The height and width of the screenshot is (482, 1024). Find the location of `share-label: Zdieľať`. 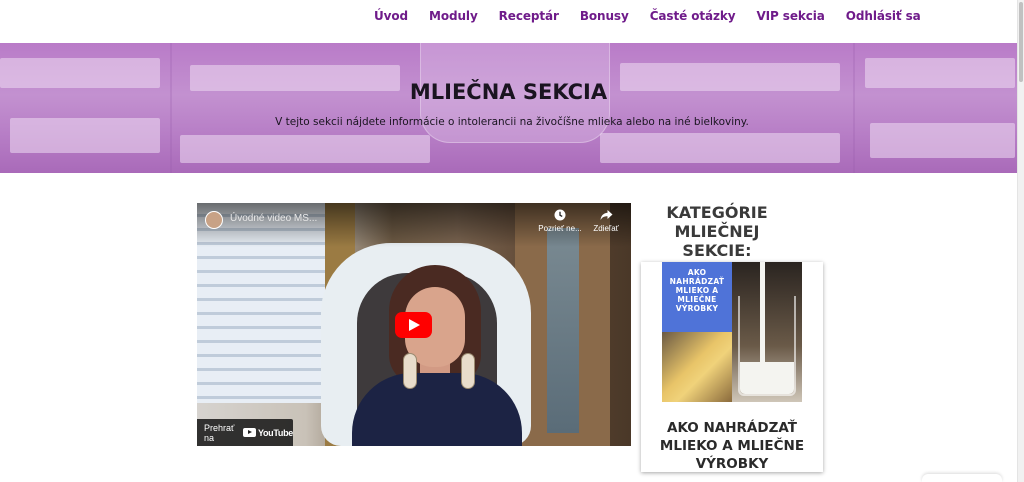

share-label: Zdieľať is located at coordinates (606, 228).